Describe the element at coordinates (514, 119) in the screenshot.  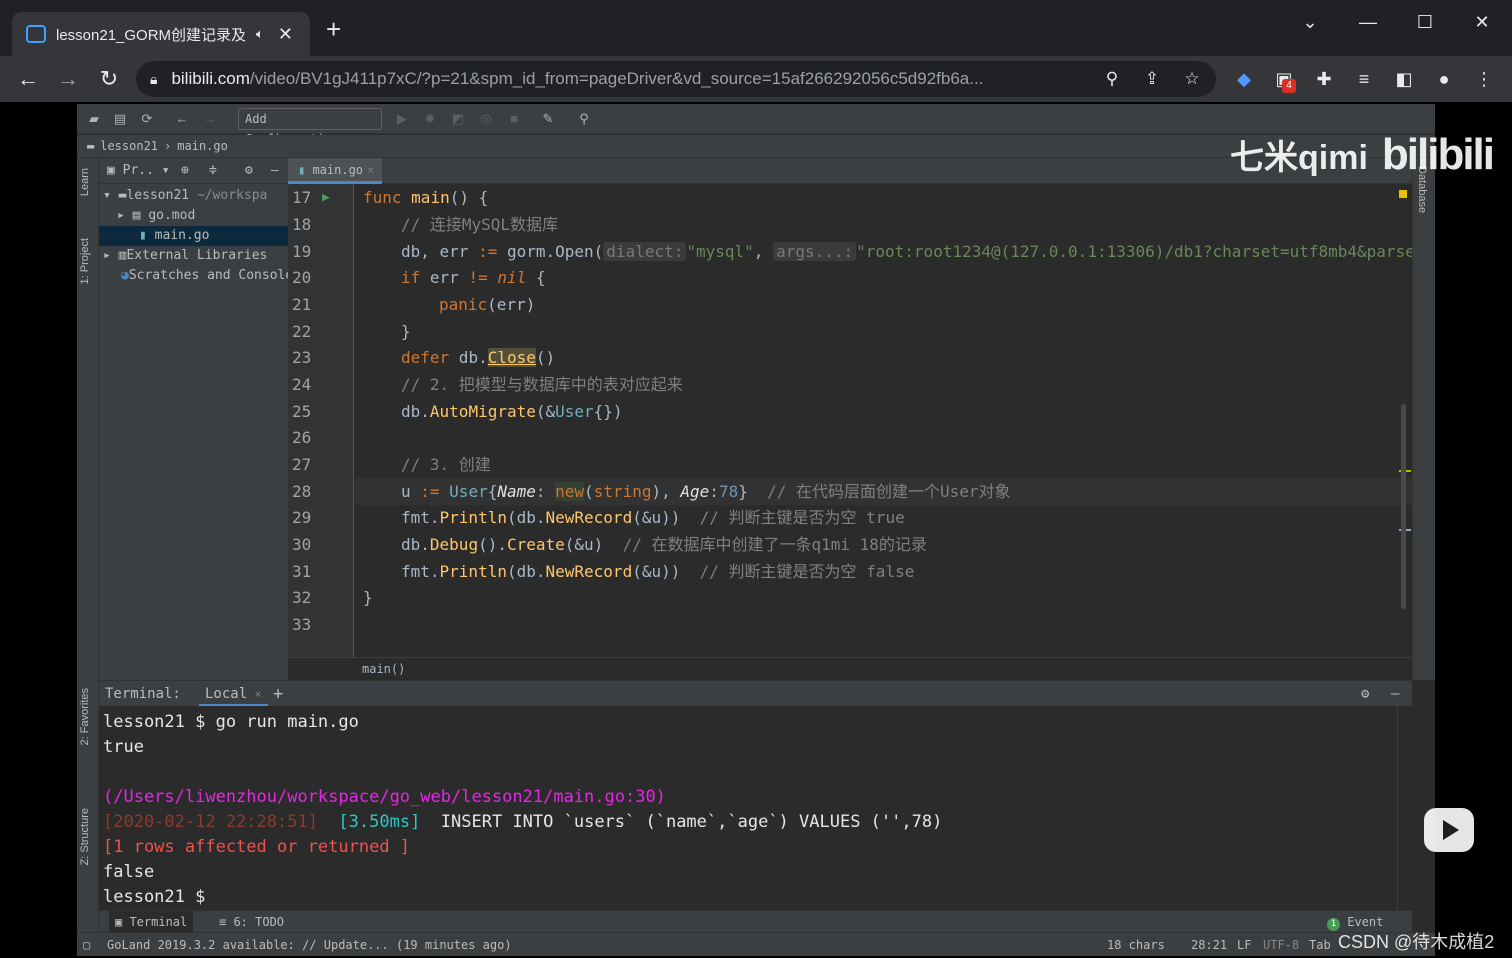
I see `stop-icon: ■` at that location.